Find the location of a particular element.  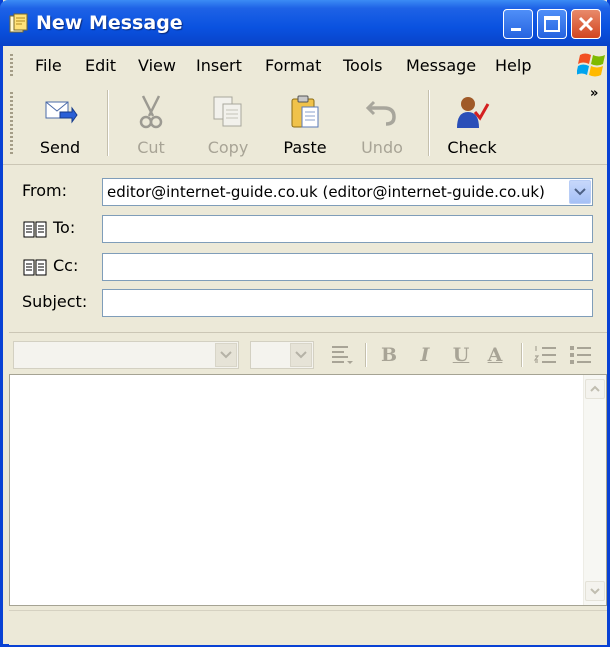

send-label: Send is located at coordinates (60, 147).